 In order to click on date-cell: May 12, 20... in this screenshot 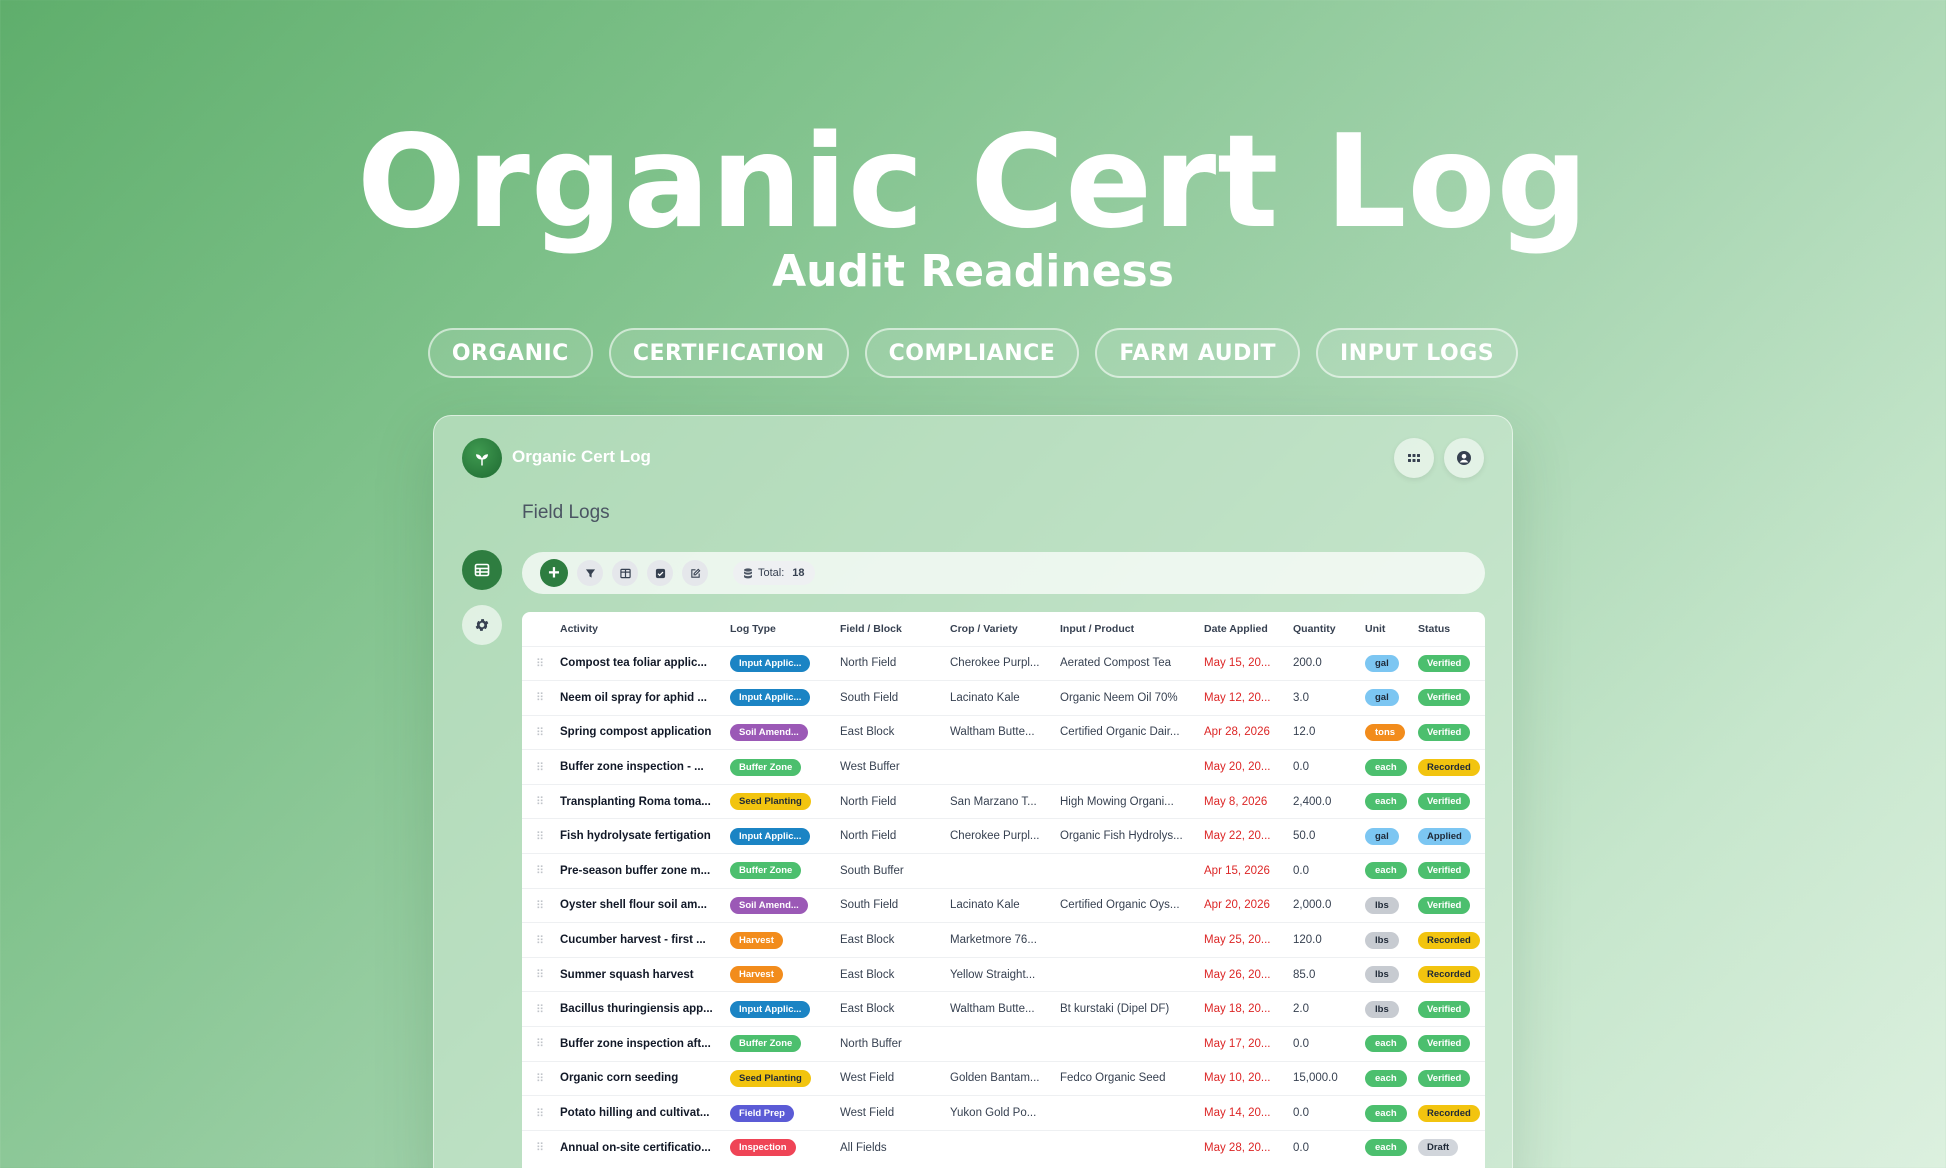, I will do `click(1240, 698)`.